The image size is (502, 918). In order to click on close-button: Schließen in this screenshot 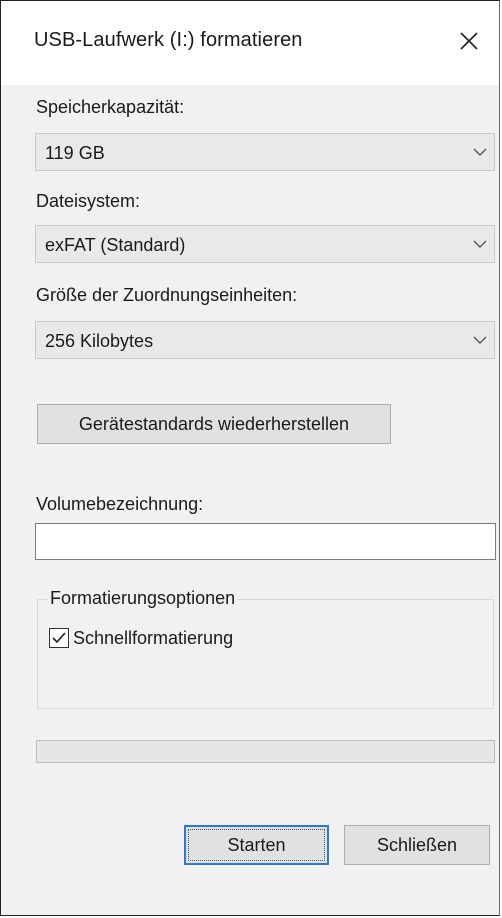, I will do `click(417, 845)`.